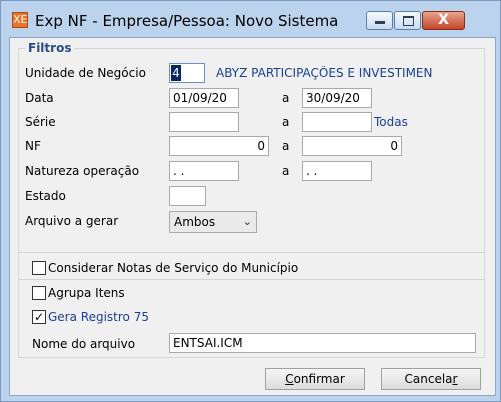 This screenshot has height=402, width=501. I want to click on serie-separator: a, so click(286, 122).